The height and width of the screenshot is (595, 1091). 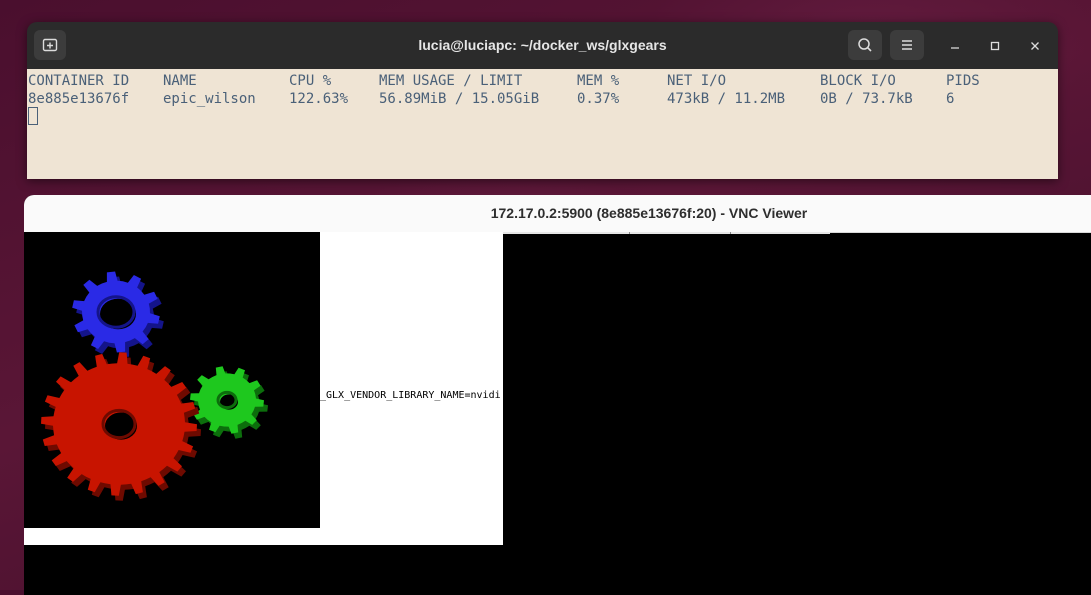 I want to click on table-cell: 473kB / 11.2MB, so click(x=726, y=99).